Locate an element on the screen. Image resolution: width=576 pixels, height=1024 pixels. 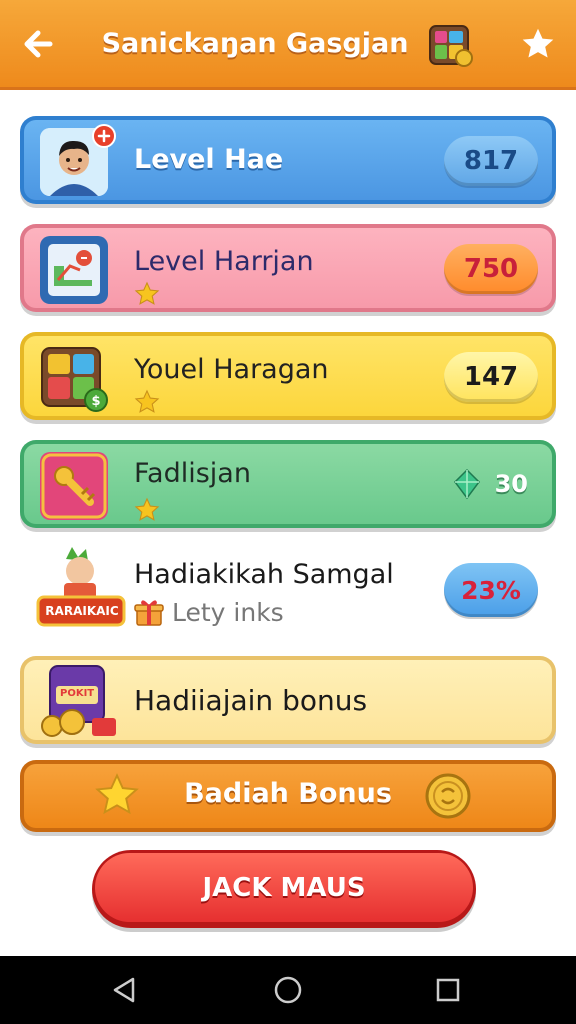
level-row-2: Level Harrjan 750 is located at coordinates (288, 268).